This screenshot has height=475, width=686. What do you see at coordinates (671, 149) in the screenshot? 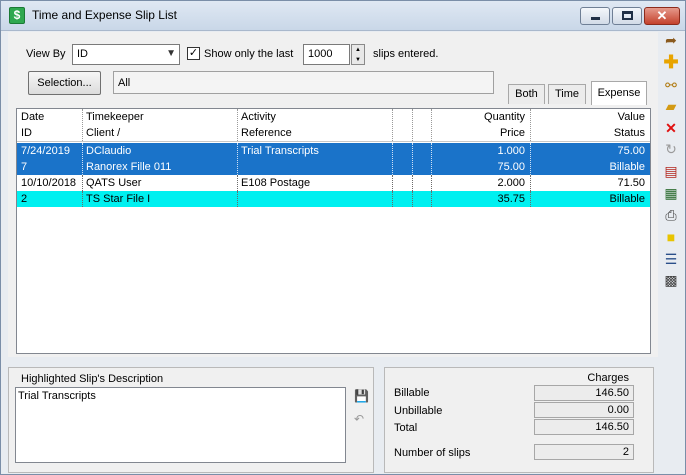
I see `refresh-icon: ↻` at bounding box center [671, 149].